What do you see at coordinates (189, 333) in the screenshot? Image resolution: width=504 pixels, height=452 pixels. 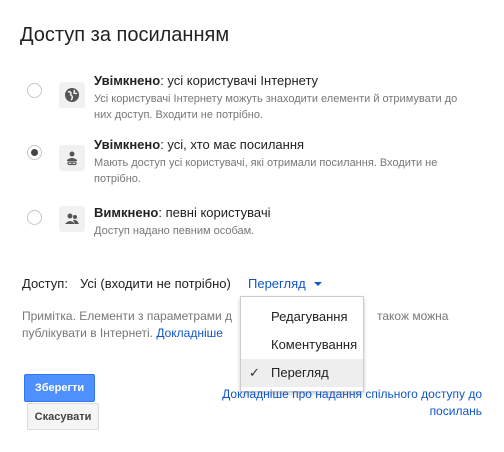 I see `learn-more-link: Докладніше` at bounding box center [189, 333].